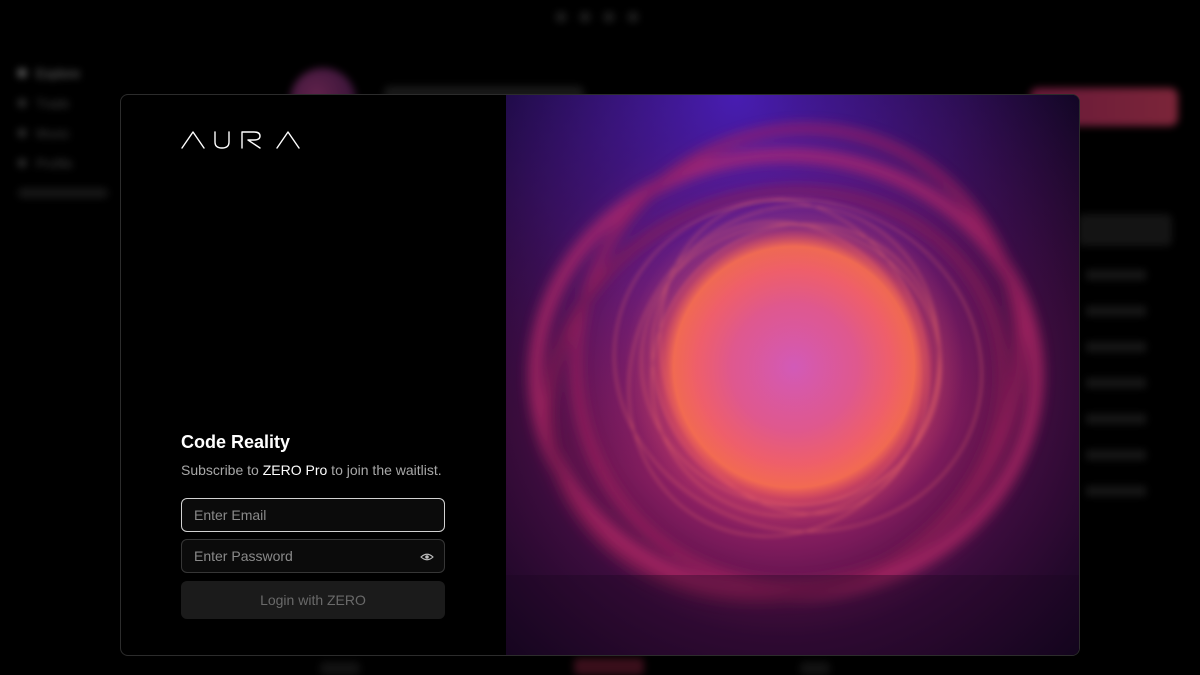 The height and width of the screenshot is (675, 1200). I want to click on subtitle-highlight: ZERO Pro, so click(295, 470).